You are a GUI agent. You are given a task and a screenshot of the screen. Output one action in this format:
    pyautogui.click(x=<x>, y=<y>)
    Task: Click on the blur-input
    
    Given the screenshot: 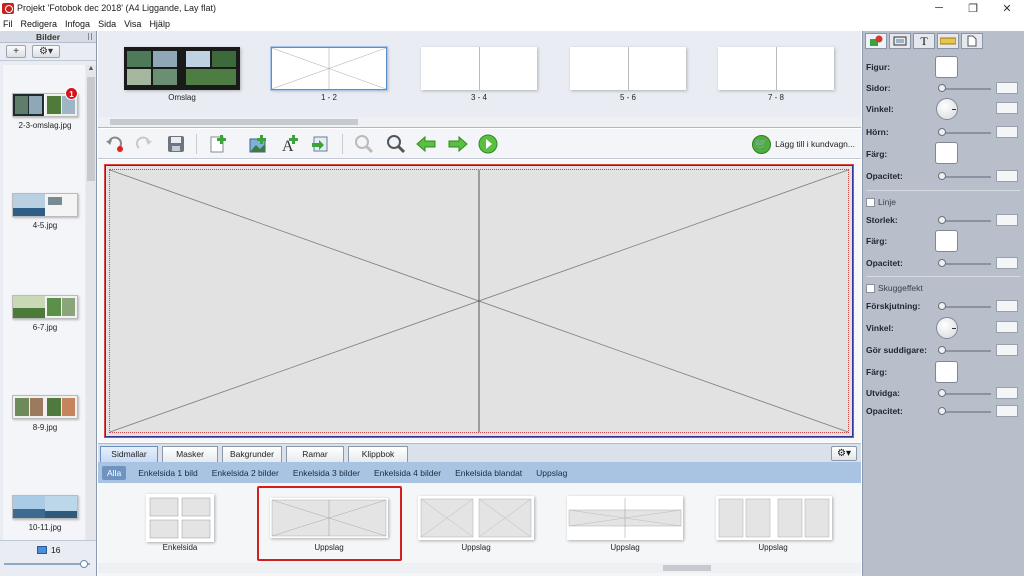 What is the action you would take?
    pyautogui.click(x=1007, y=350)
    